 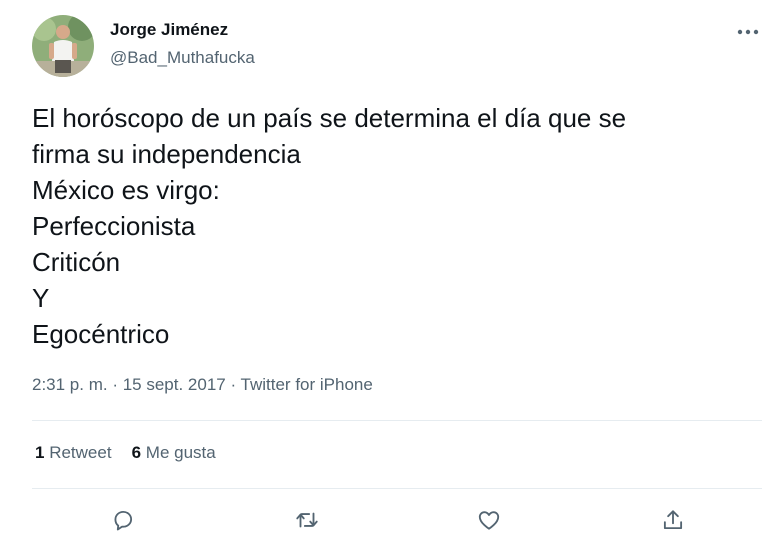 I want to click on retweets-count: 1, so click(x=40, y=452).